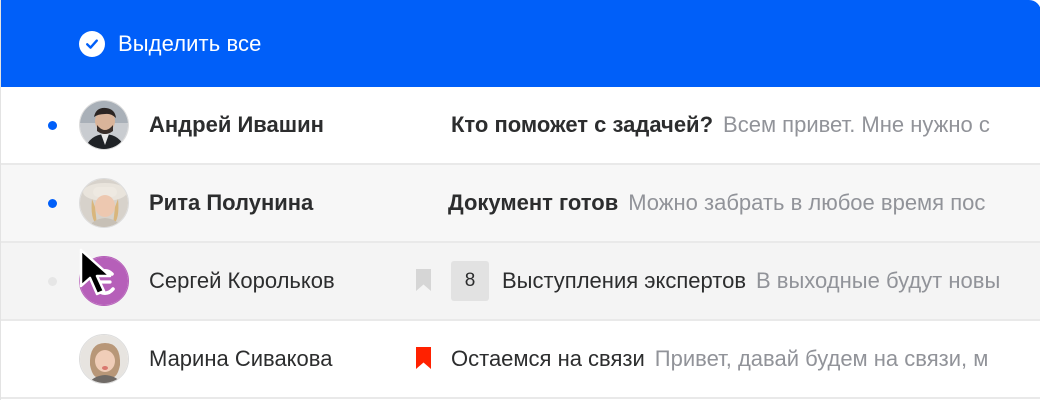 This screenshot has width=1040, height=400. I want to click on message-subject: Остаемся на связи, so click(548, 358).